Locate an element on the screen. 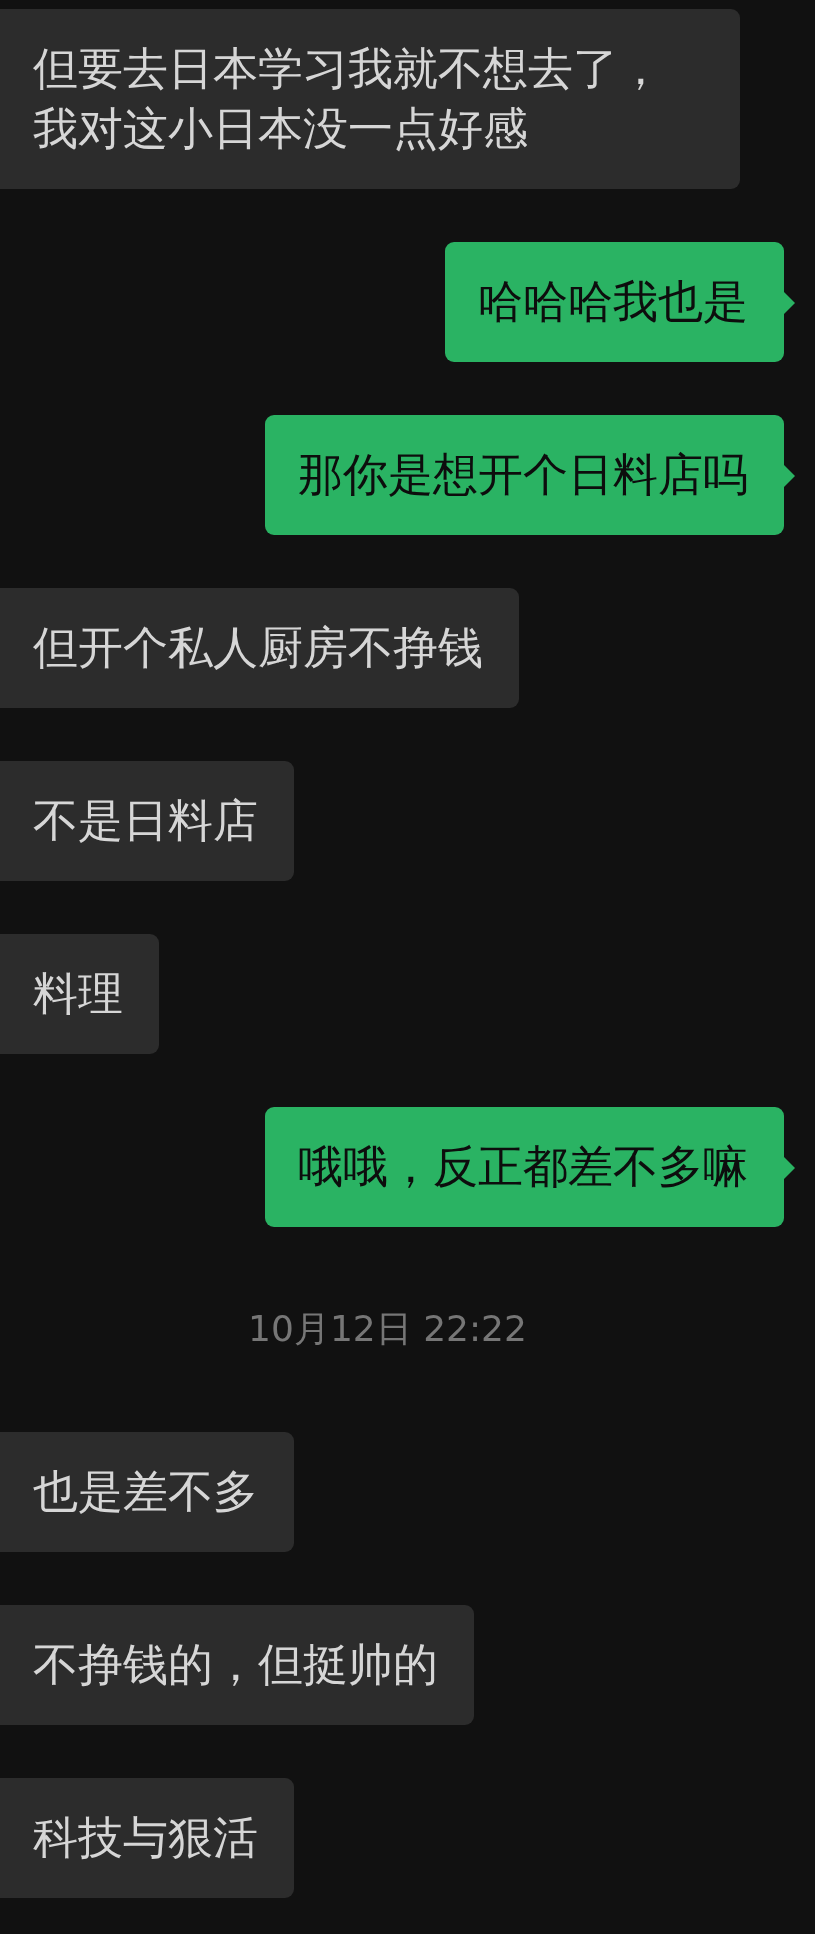 The height and width of the screenshot is (1934, 815). message-bubble: 那你是想开个日料店吗 is located at coordinates (524, 475).